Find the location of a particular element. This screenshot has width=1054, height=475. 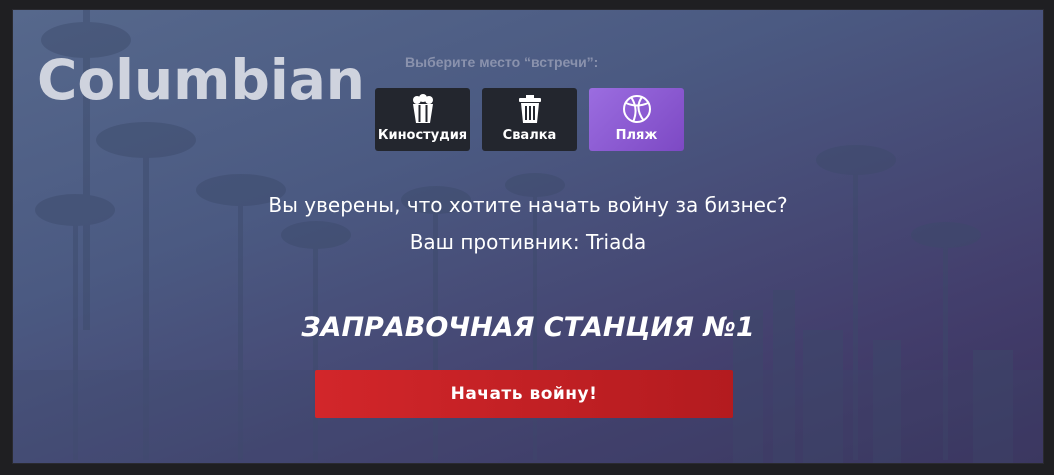

location-button-beach: Пляж is located at coordinates (636, 119).